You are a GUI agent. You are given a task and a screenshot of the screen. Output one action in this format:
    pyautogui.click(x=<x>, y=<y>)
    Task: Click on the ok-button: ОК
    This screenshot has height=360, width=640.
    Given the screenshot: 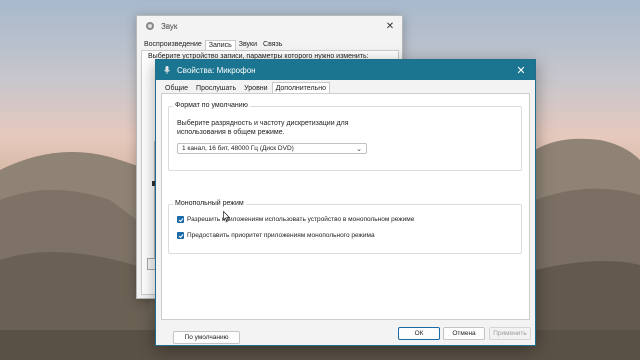 What is the action you would take?
    pyautogui.click(x=419, y=333)
    